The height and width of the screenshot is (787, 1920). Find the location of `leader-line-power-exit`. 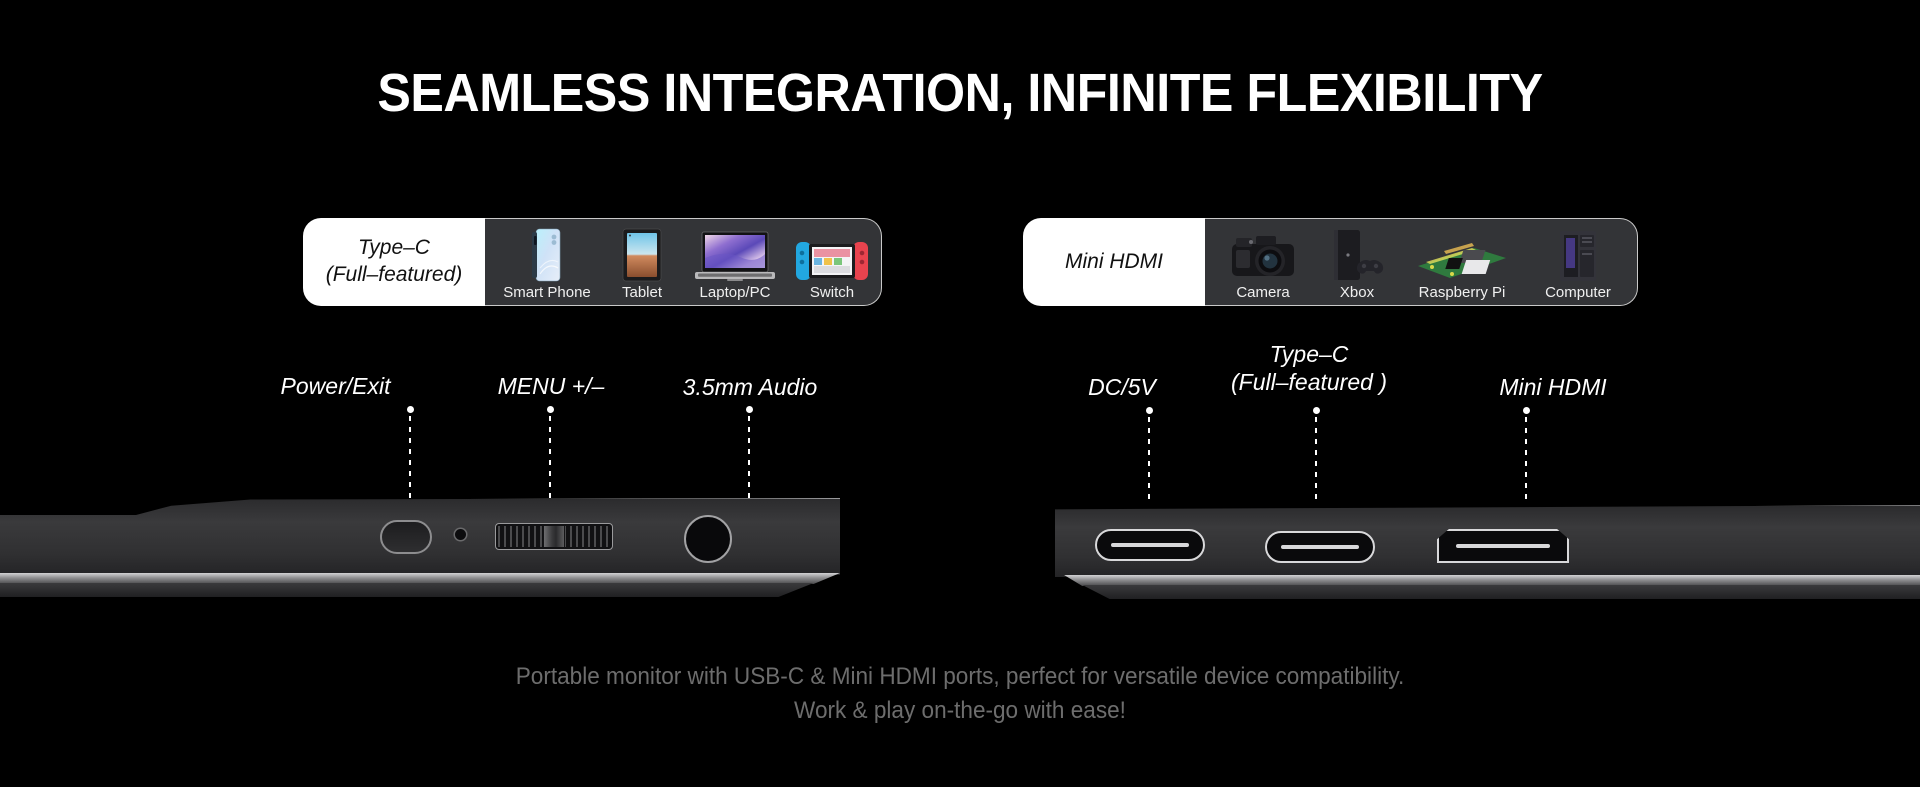

leader-line-power-exit is located at coordinates (410, 452).